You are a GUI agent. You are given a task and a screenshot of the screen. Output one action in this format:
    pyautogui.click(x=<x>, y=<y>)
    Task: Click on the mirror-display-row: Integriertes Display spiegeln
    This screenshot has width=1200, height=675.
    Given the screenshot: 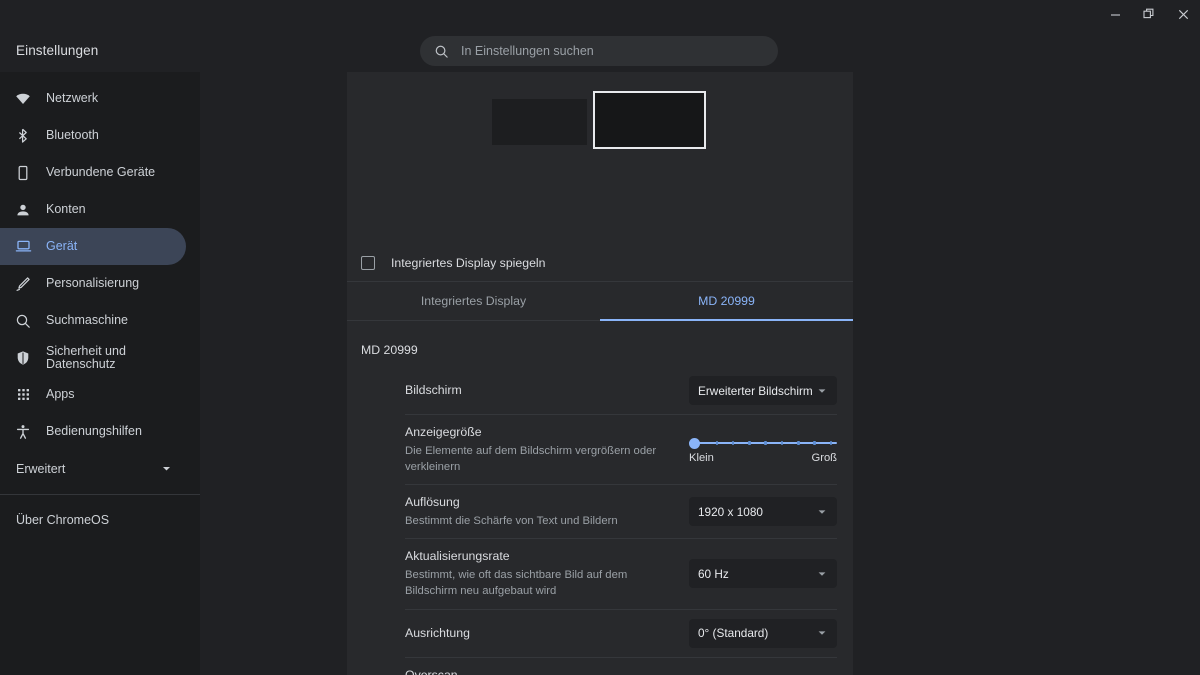 What is the action you would take?
    pyautogui.click(x=600, y=263)
    